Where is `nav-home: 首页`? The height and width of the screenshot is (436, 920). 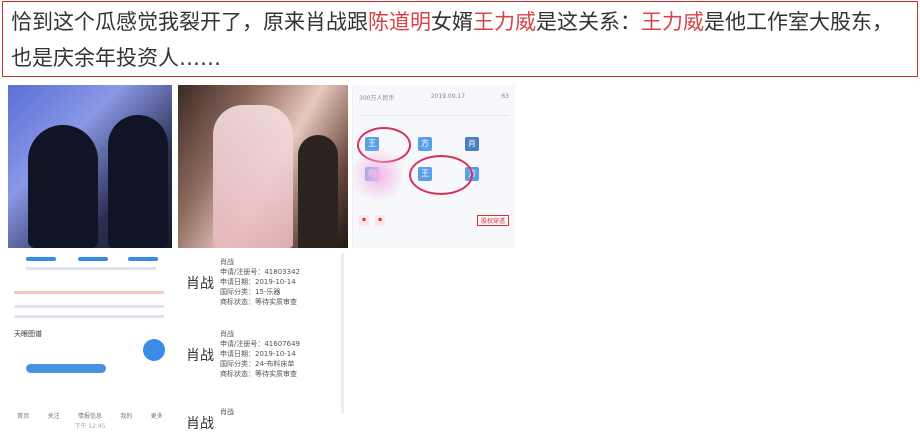
nav-home: 首页 is located at coordinates (23, 415).